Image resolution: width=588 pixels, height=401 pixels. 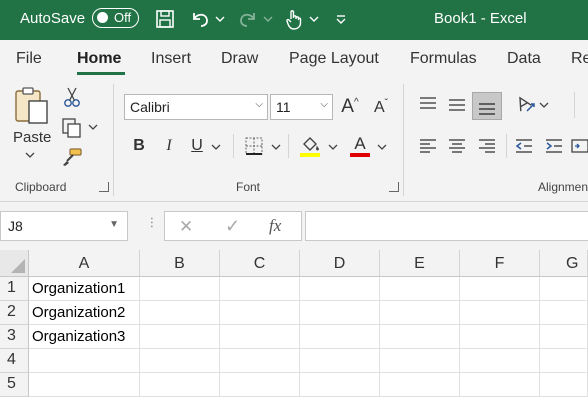 I want to click on orientation-icon, so click(x=525, y=104).